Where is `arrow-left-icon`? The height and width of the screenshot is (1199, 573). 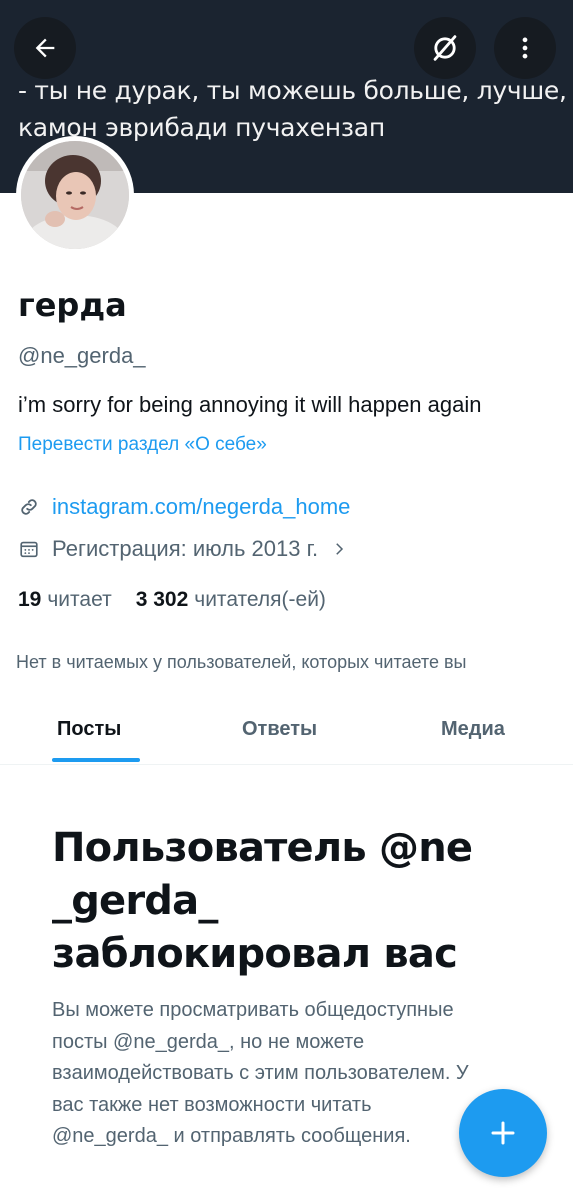
arrow-left-icon is located at coordinates (45, 48).